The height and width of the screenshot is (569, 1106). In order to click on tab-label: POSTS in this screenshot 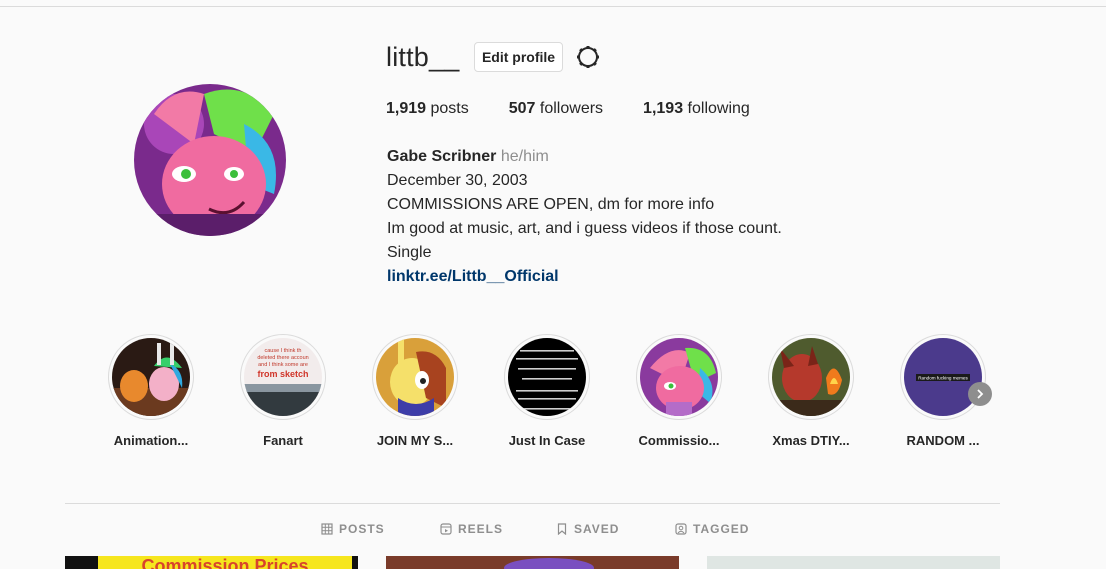, I will do `click(362, 529)`.